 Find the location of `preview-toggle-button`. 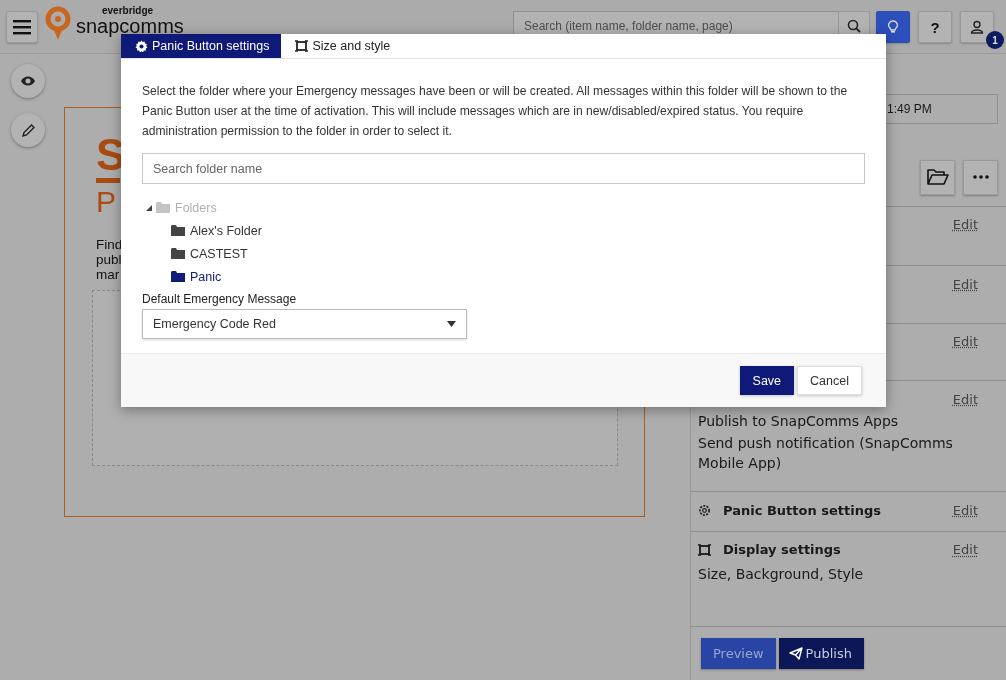

preview-toggle-button is located at coordinates (28, 81).